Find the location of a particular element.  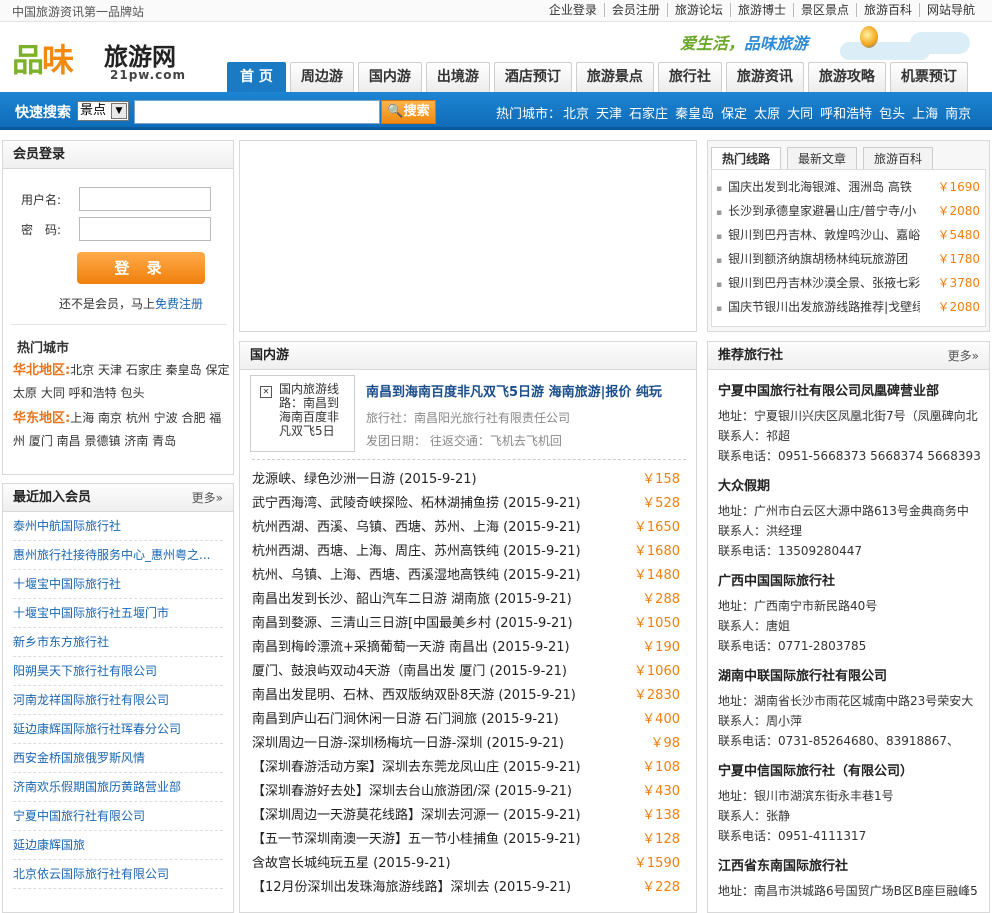

route-title: 杭州西湖、西塘、上海、周庄、苏州高铁纯 (2015-9-21) is located at coordinates (416, 552).